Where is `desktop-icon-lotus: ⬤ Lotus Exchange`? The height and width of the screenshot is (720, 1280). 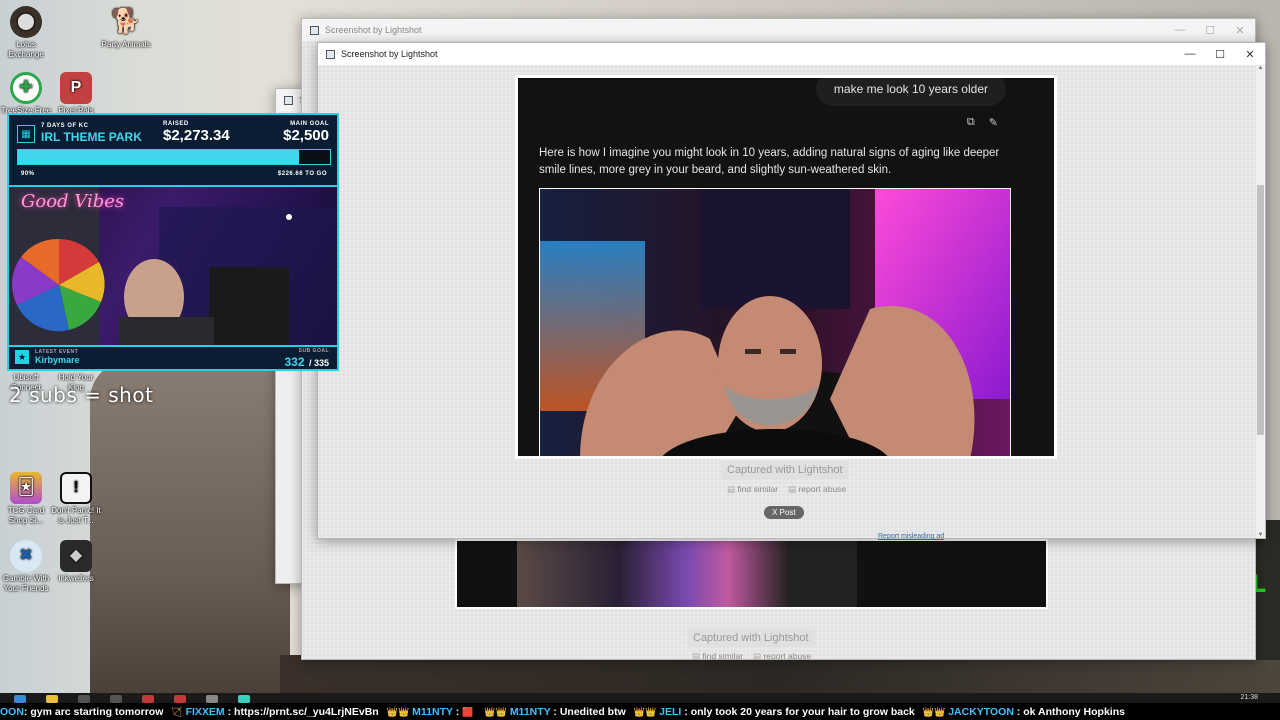
desktop-icon-lotus: ⬤ Lotus Exchange is located at coordinates (26, 33).